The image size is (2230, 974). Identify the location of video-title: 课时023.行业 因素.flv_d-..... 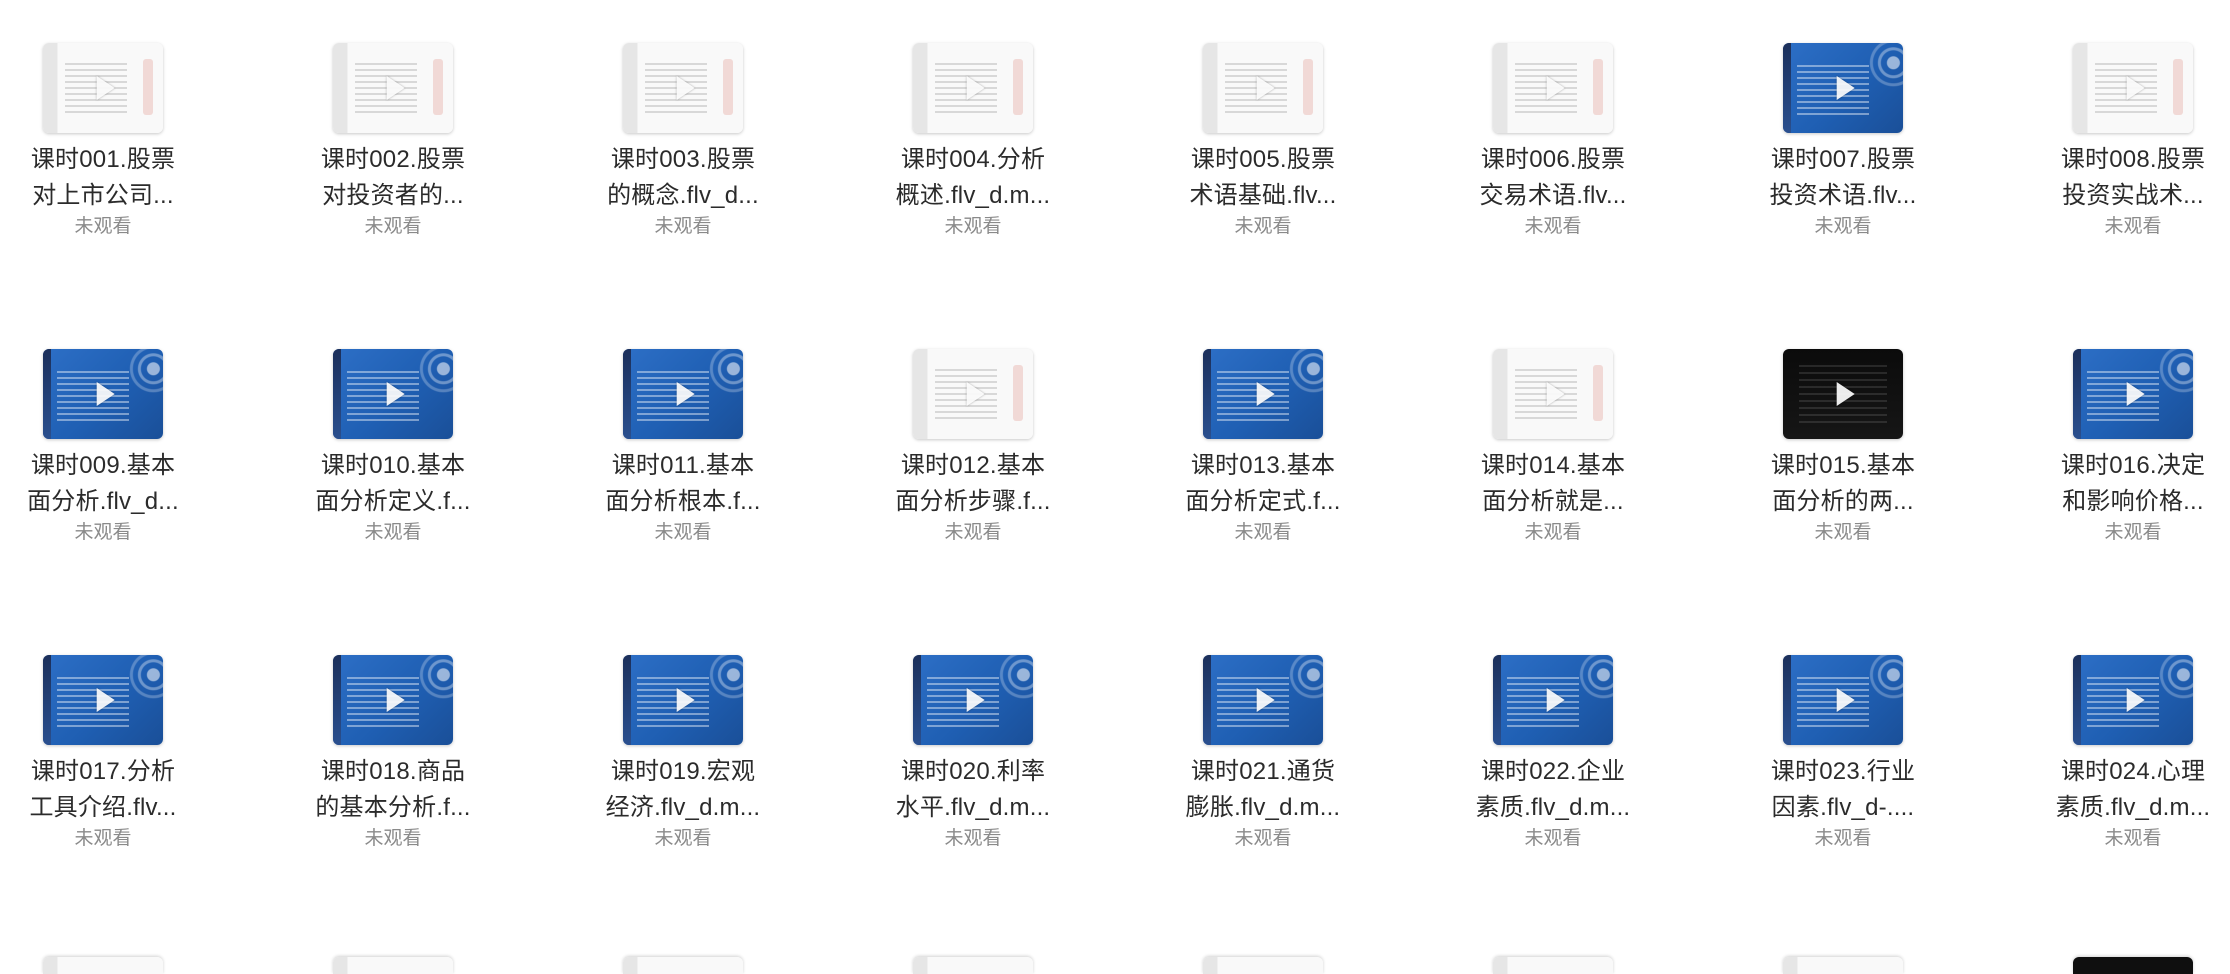
(1843, 790).